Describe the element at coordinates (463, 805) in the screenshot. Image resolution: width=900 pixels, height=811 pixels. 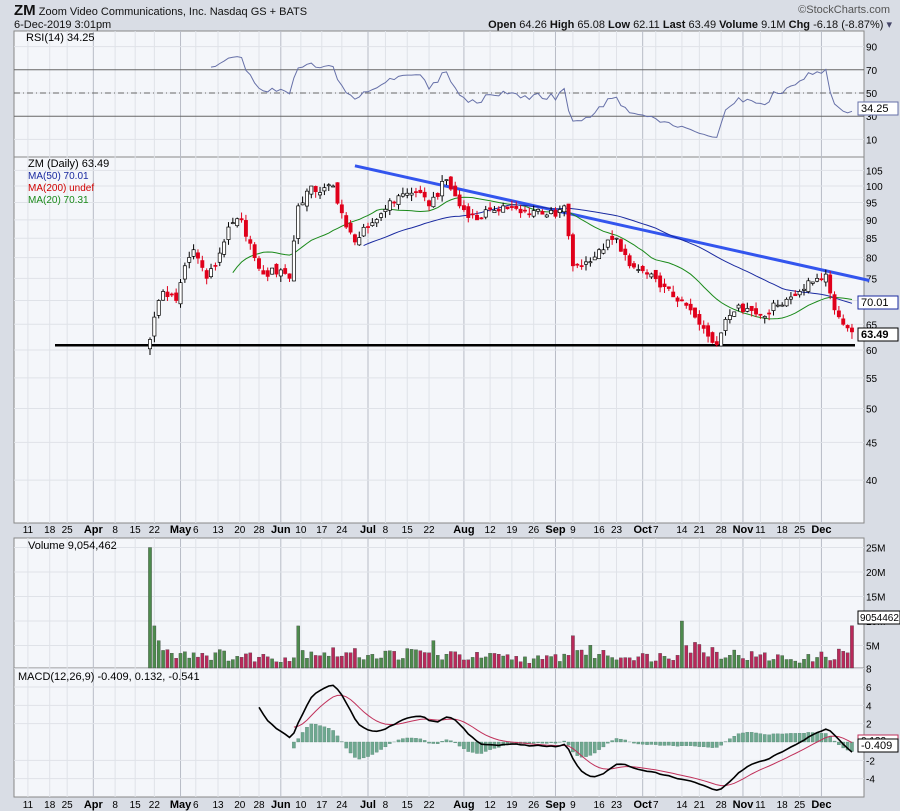
I see `x-tick-label: Aug` at that location.